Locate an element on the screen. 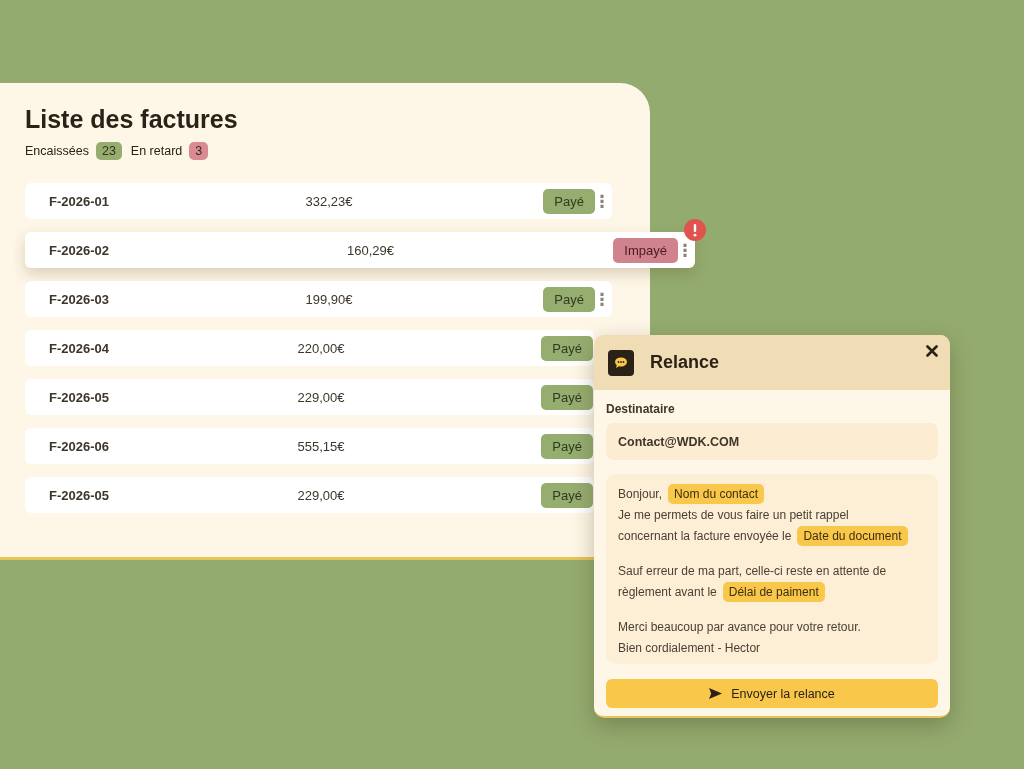  invoice-row: F-2026-06 555,15€ Payé is located at coordinates (309, 446).